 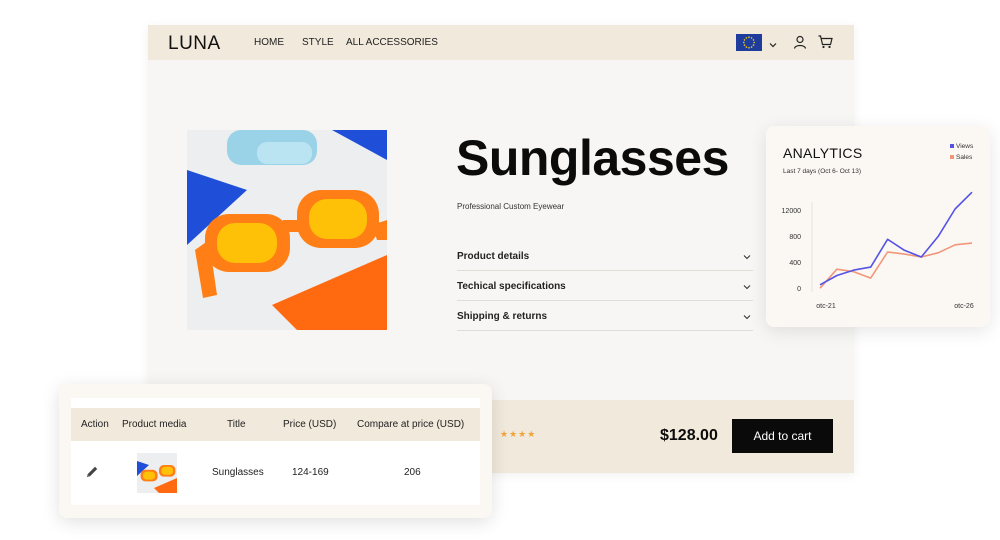 I want to click on pencil-icon, so click(x=92, y=474).